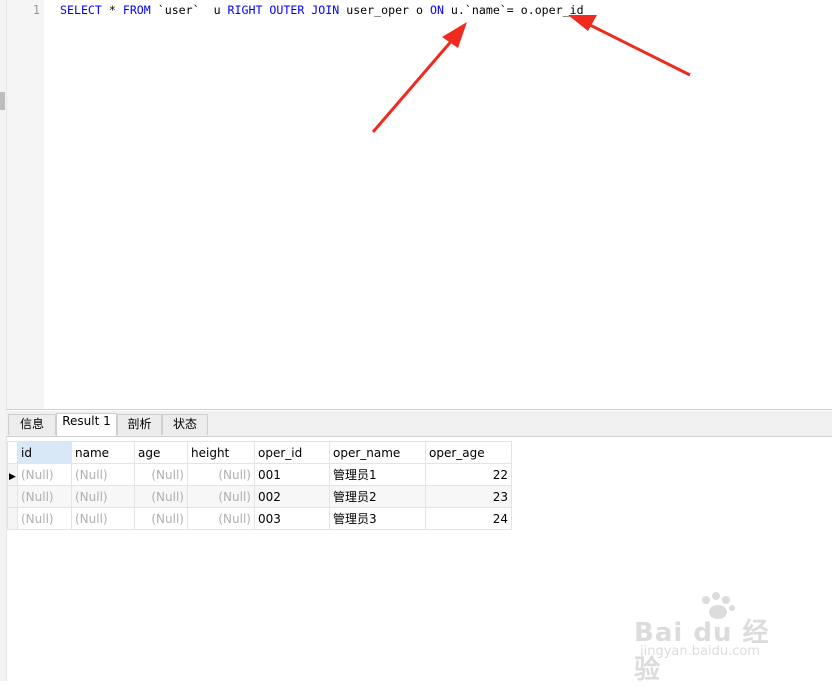  Describe the element at coordinates (531, 74) in the screenshot. I see `annotation-arrows` at that location.